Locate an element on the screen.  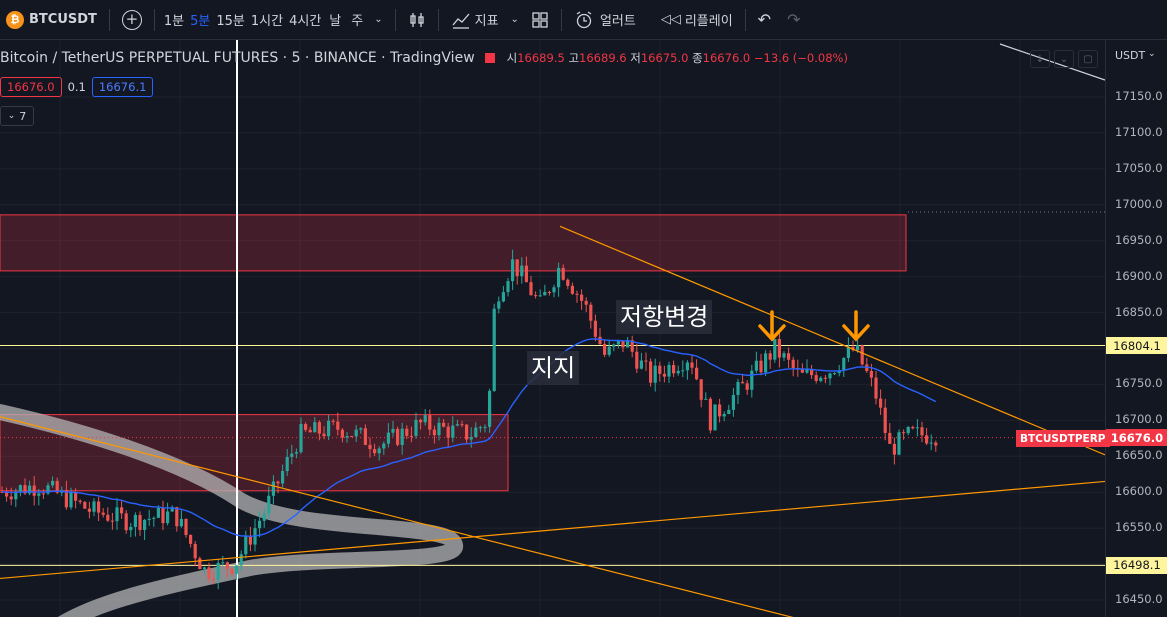
replay-button: ◁◁ 리플레이 is located at coordinates (697, 20).